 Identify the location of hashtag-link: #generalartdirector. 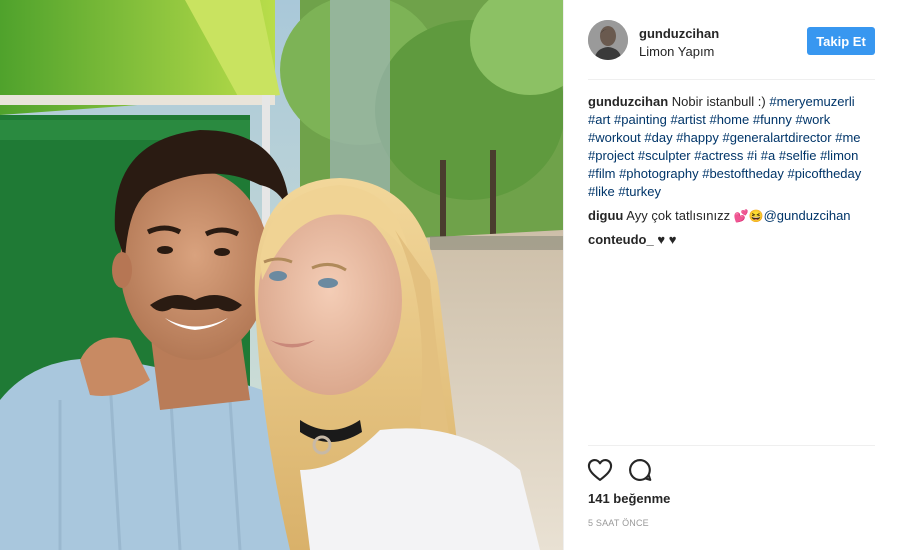
(776, 137).